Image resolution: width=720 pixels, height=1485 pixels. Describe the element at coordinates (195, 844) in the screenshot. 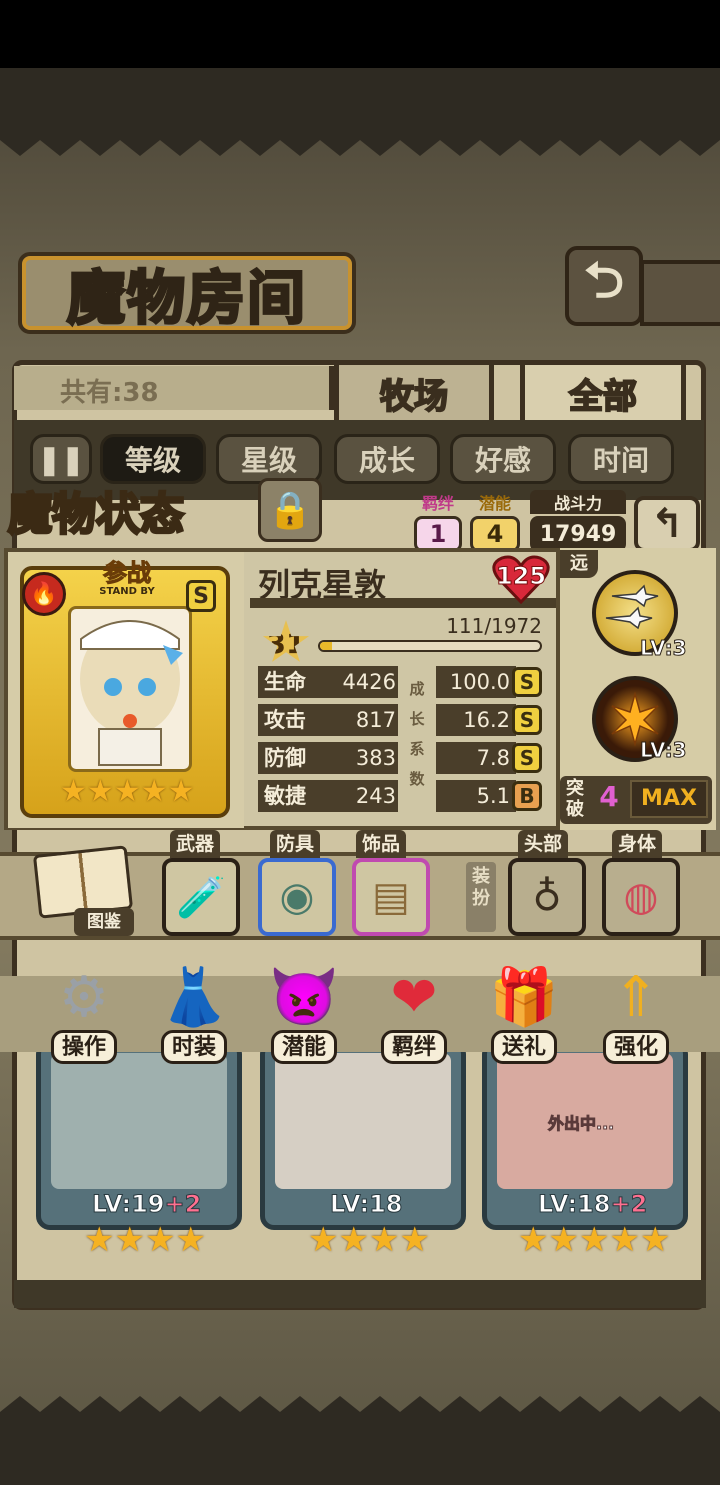

I see `weapon-slot-label: 武器` at that location.